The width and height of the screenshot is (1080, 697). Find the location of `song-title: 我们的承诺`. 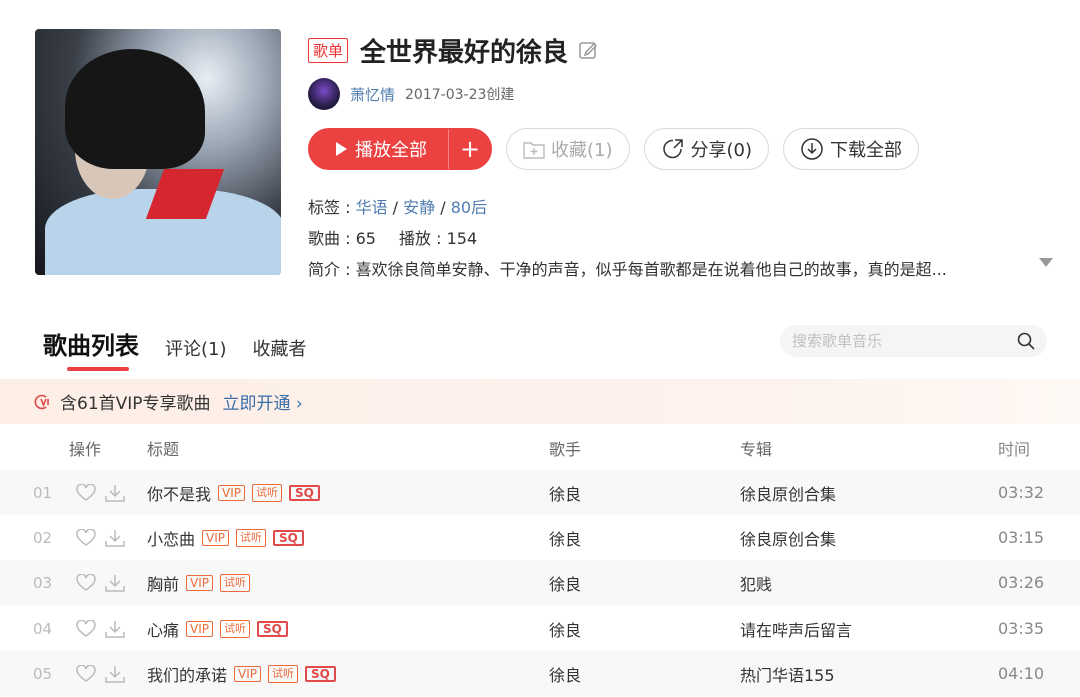

song-title: 我们的承诺 is located at coordinates (187, 674).